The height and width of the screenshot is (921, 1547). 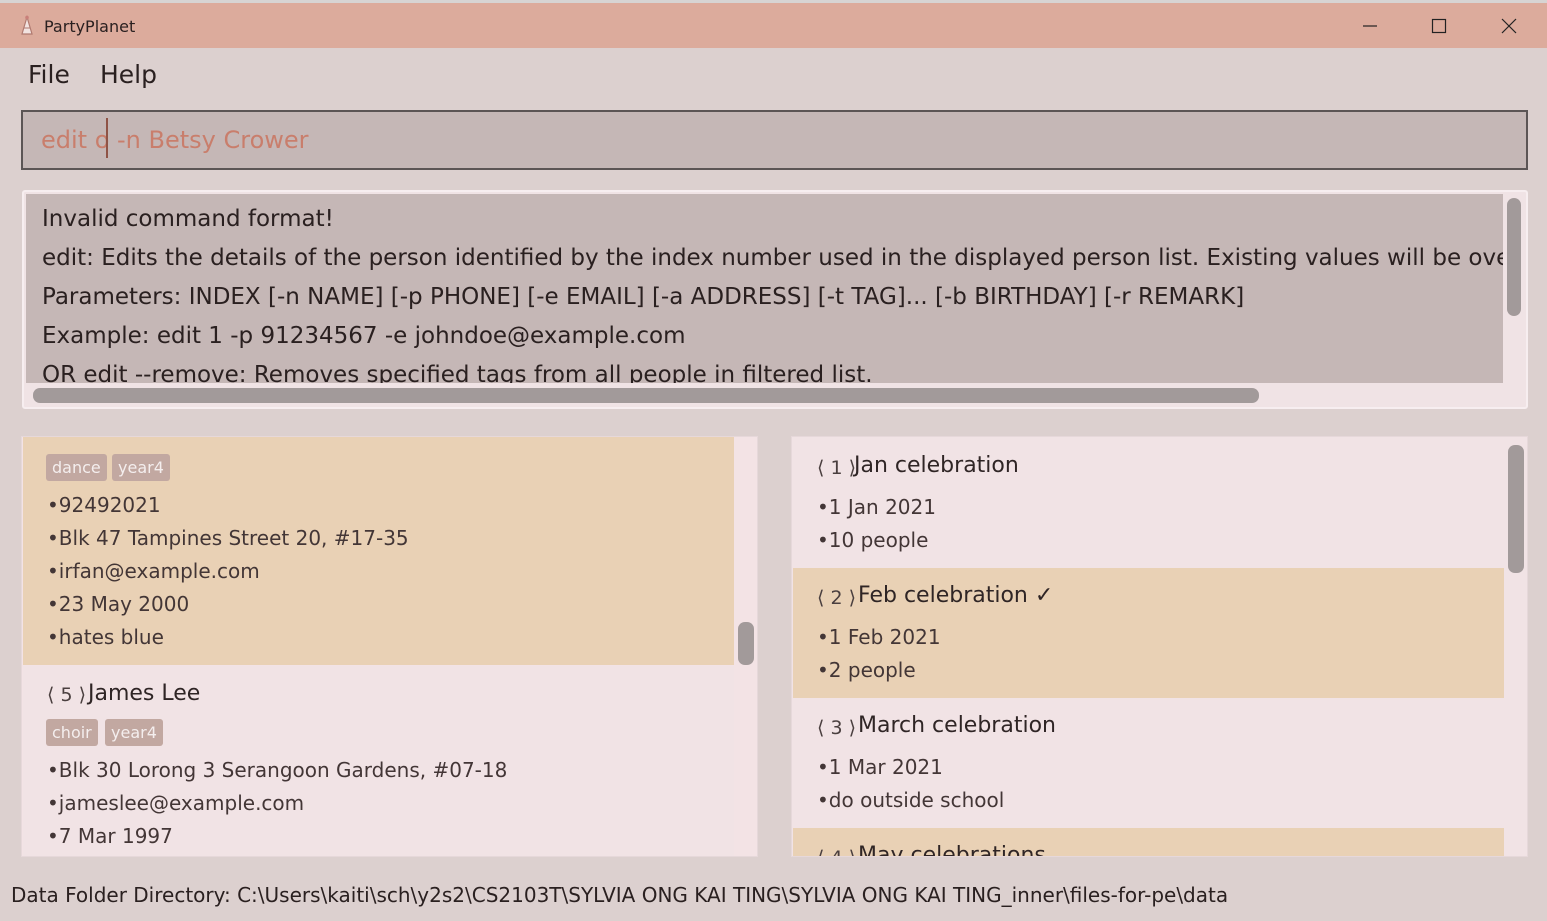 I want to click on close-button, so click(x=1509, y=25).